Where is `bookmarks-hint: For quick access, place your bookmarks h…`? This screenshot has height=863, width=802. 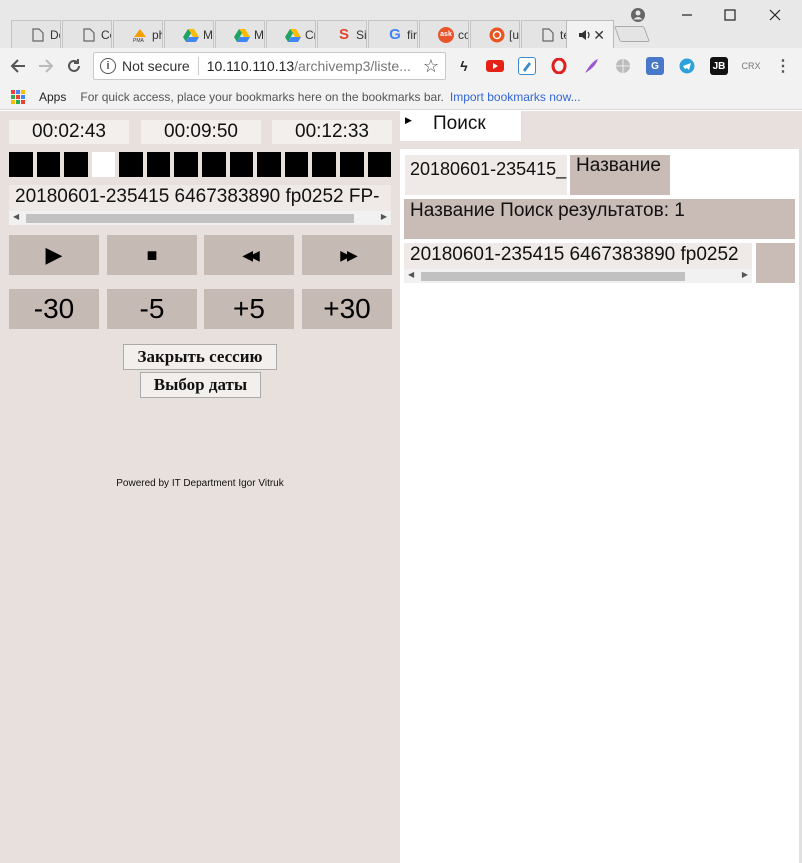
bookmarks-hint: For quick access, place your bookmarks h… is located at coordinates (262, 96).